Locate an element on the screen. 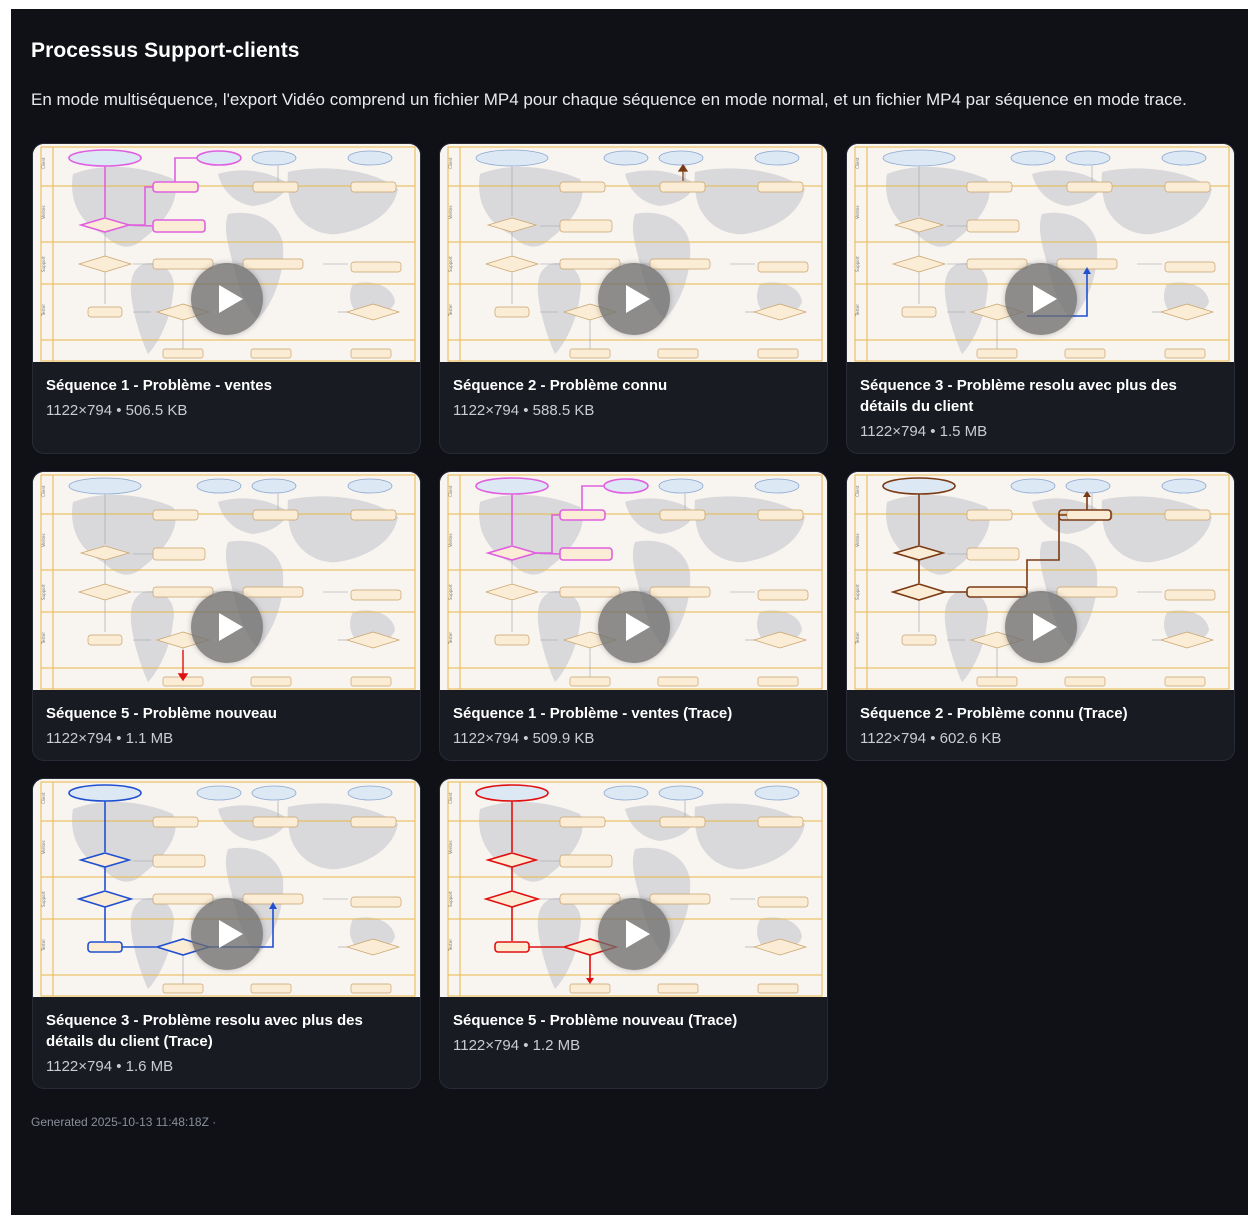 The width and height of the screenshot is (1248, 1215). video-title: Séquence 5 - Problème nouveau is located at coordinates (161, 713).